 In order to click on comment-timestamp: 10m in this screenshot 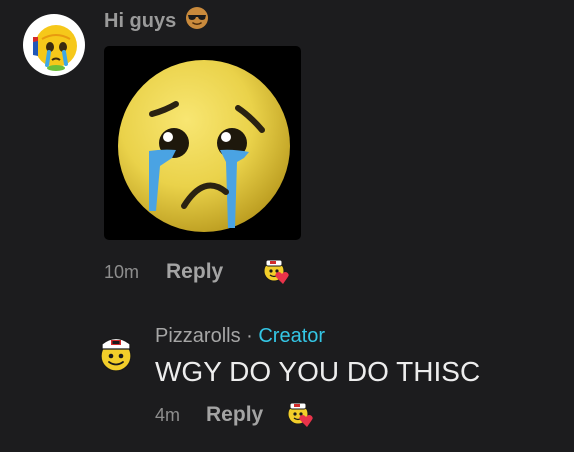, I will do `click(122, 271)`.